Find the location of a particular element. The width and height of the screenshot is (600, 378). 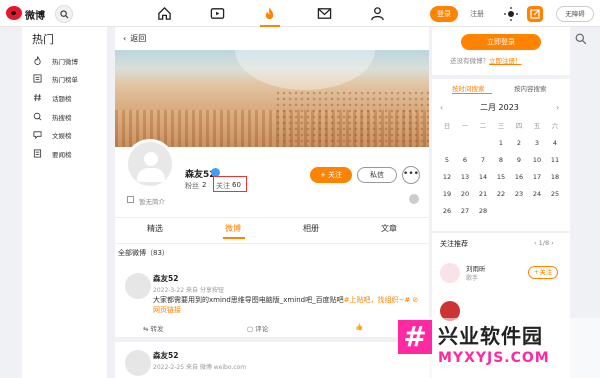

recommend-name: 刘雨昕 is located at coordinates (476, 268).